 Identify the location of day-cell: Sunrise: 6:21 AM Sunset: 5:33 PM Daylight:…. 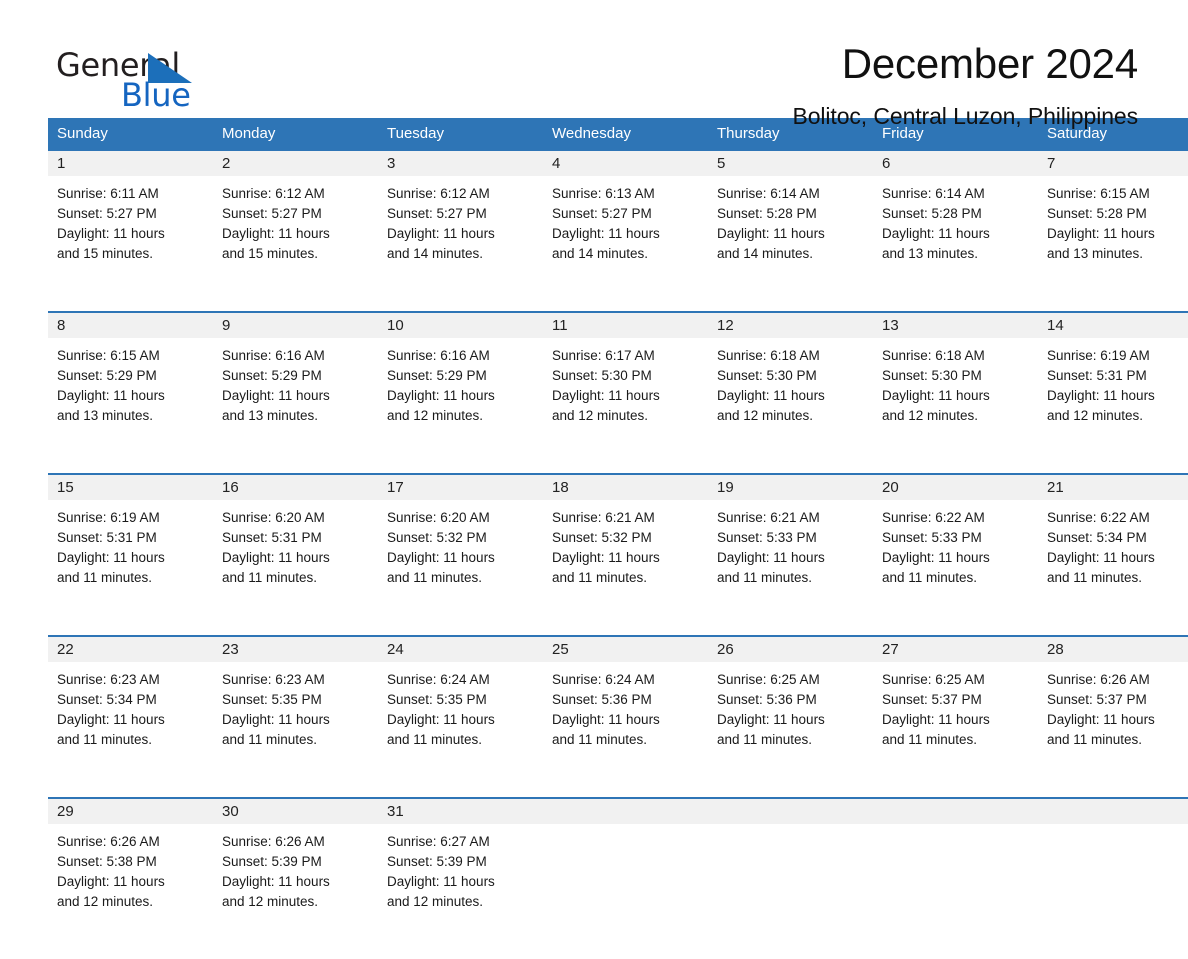
(790, 568).